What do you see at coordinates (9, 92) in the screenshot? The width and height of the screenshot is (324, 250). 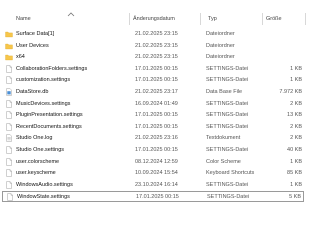 I see `db-file-icon` at bounding box center [9, 92].